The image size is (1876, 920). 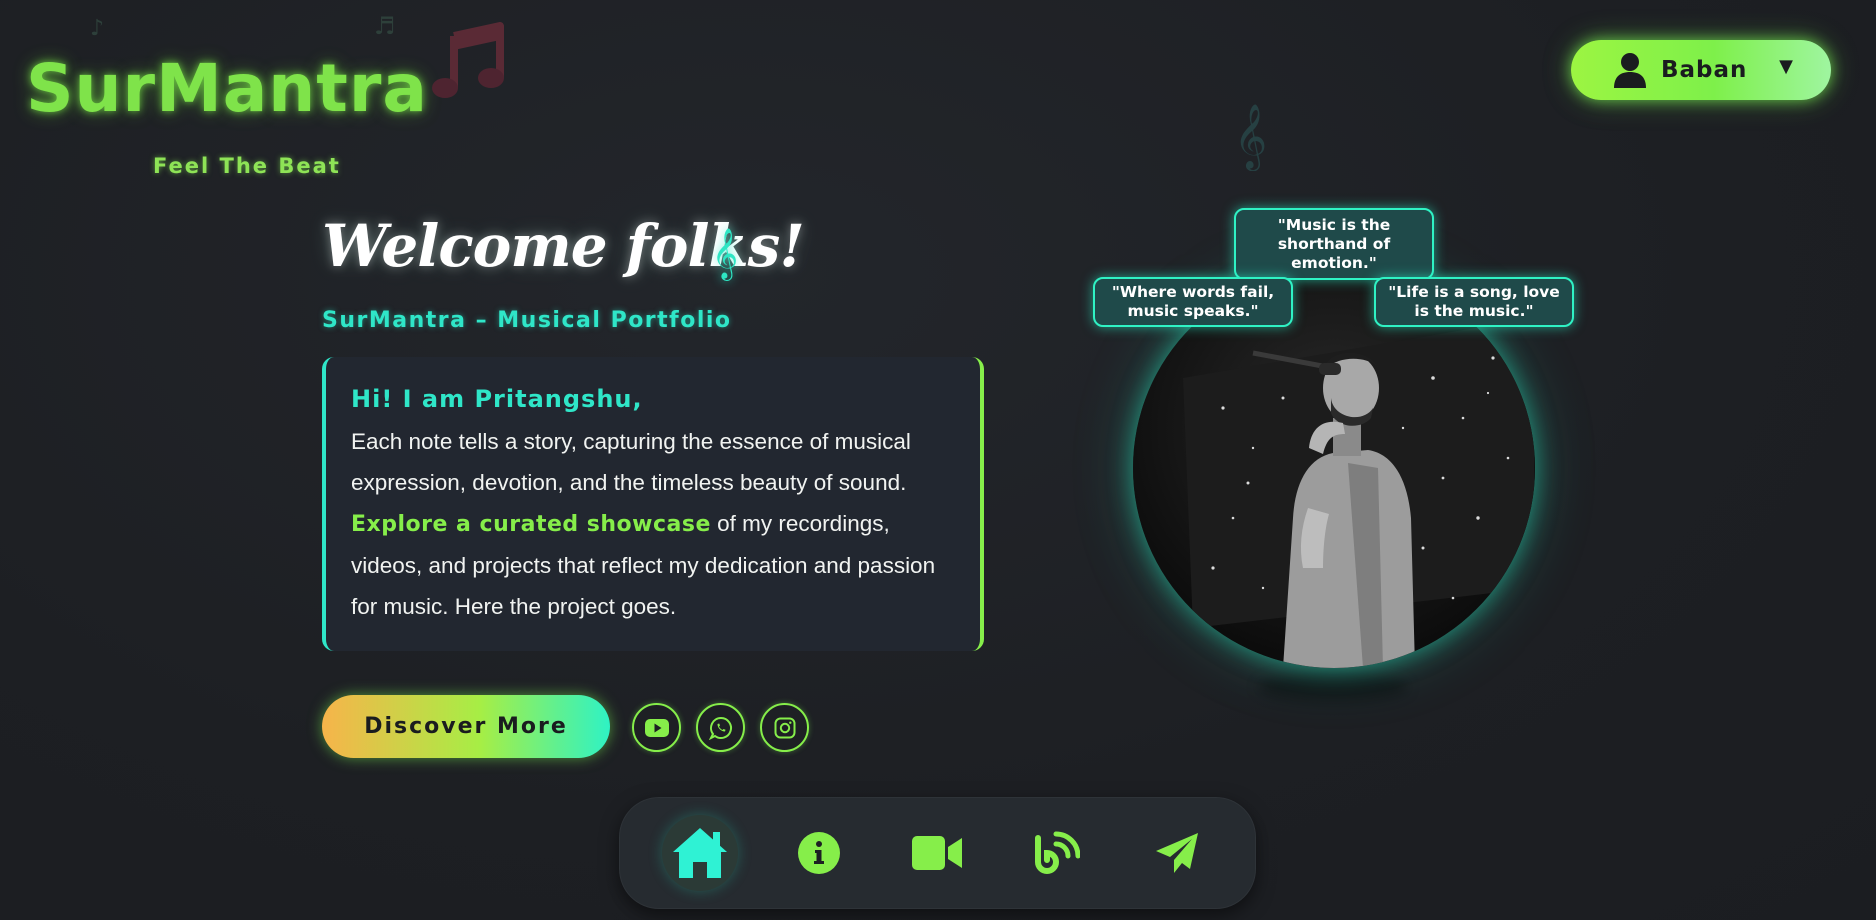 I want to click on nav-blog, so click(x=1057, y=853).